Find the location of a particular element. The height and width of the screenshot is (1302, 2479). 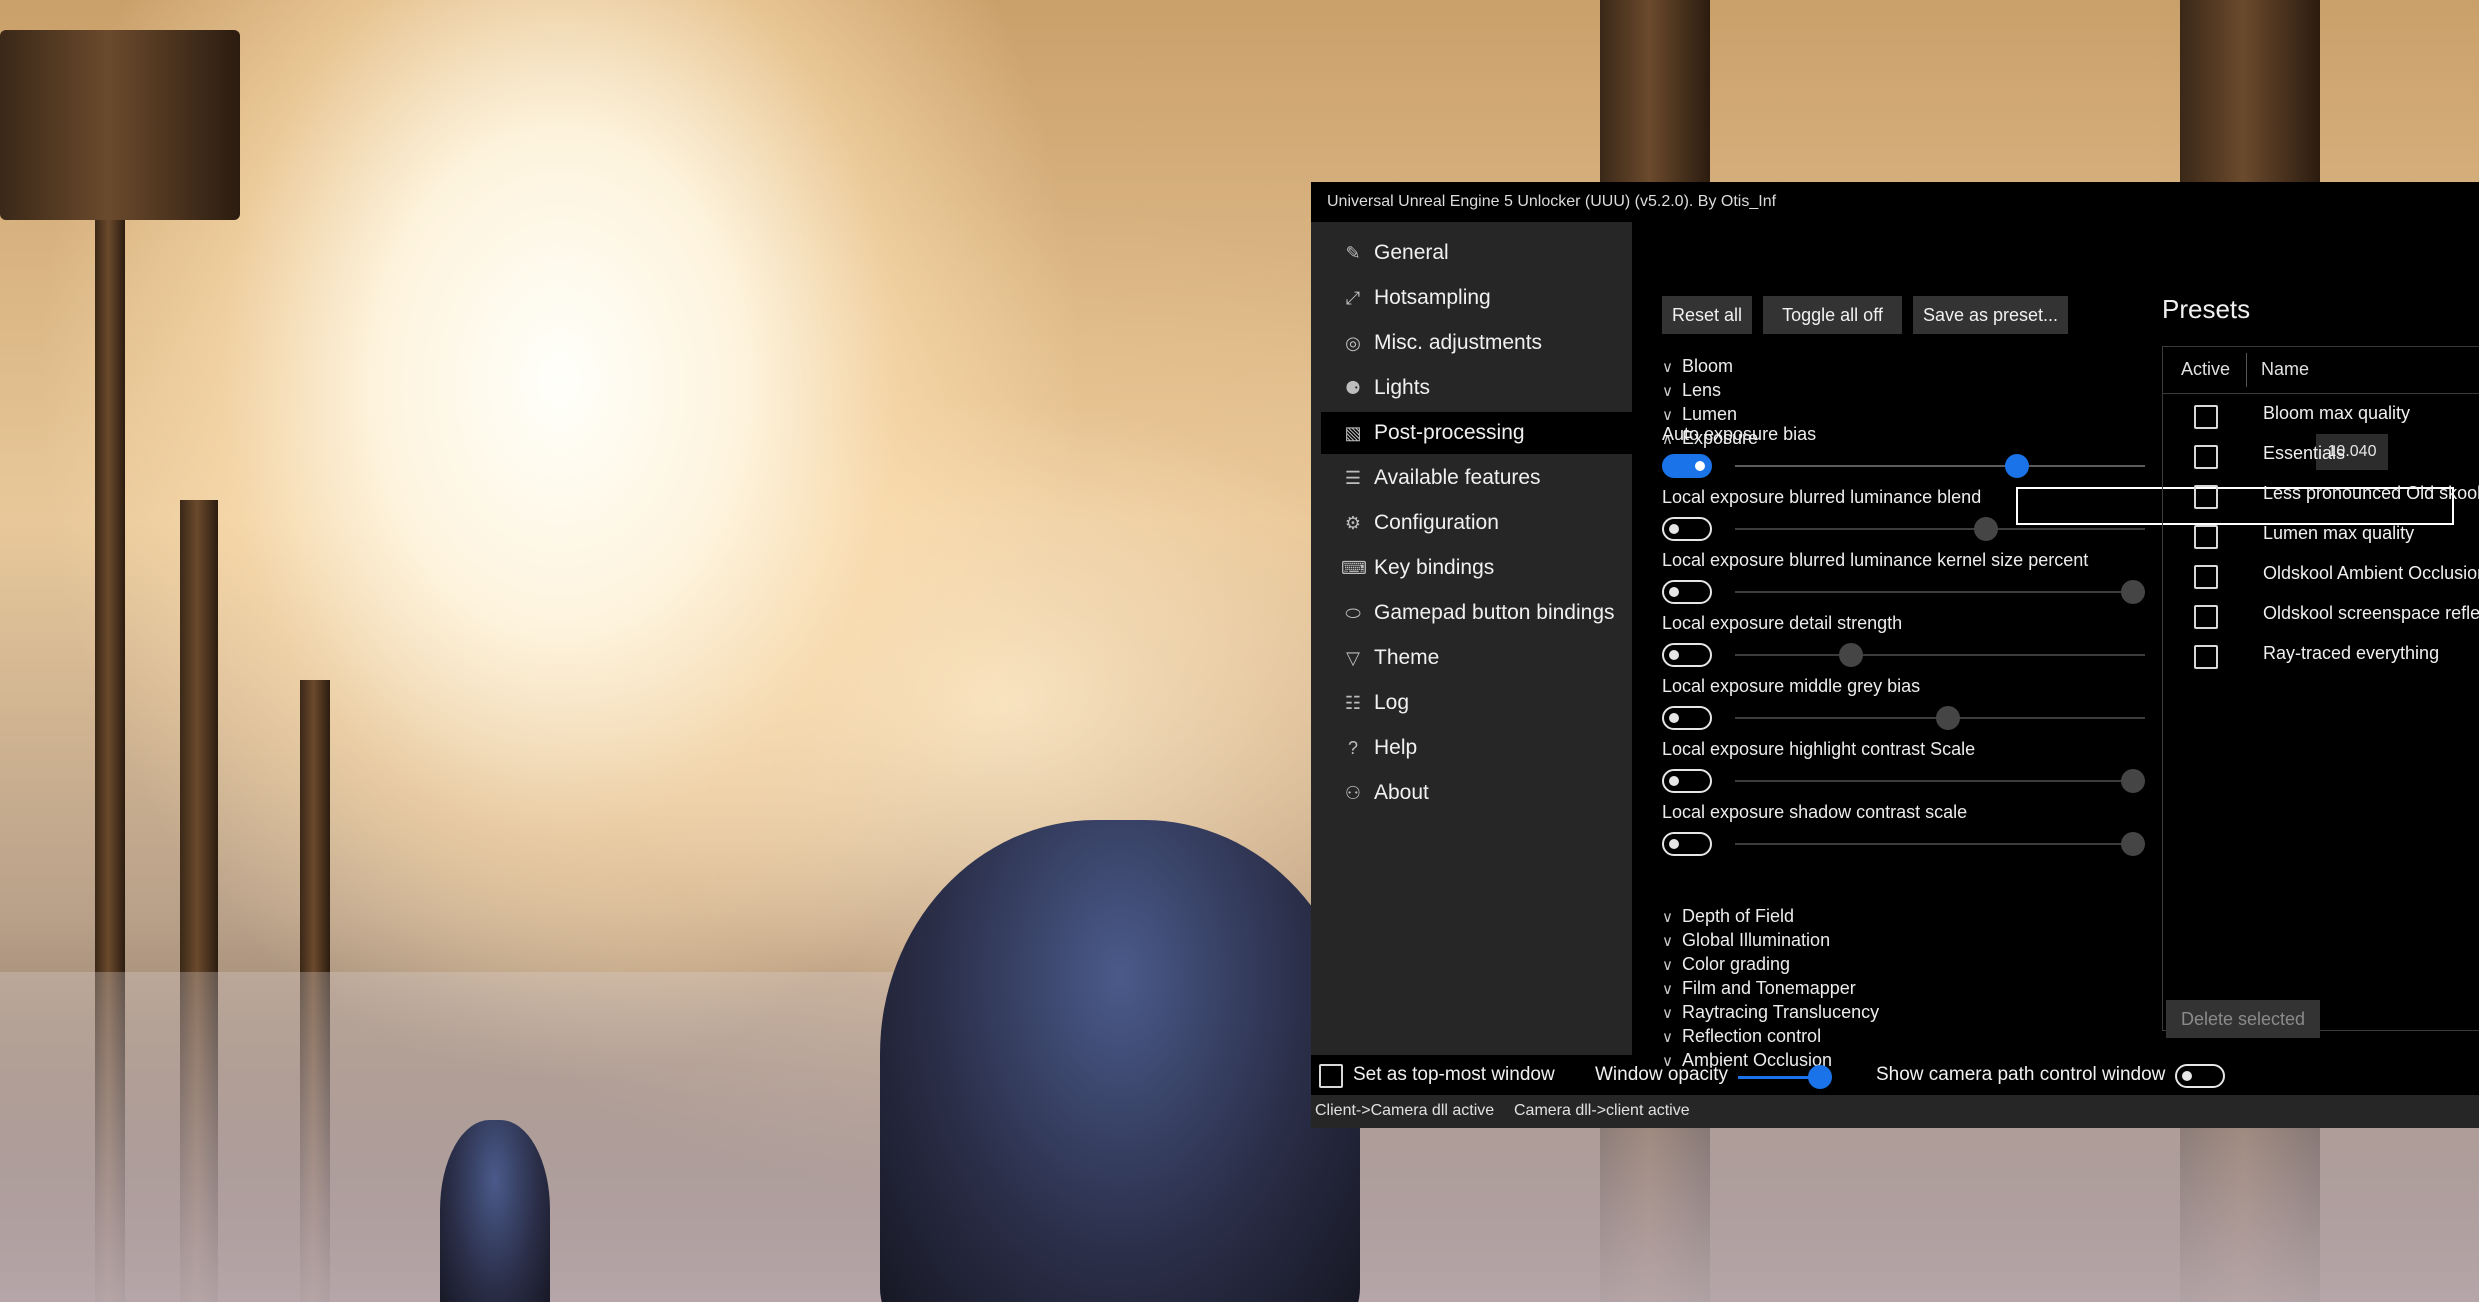

column-header-name: Name is located at coordinates (2285, 369).